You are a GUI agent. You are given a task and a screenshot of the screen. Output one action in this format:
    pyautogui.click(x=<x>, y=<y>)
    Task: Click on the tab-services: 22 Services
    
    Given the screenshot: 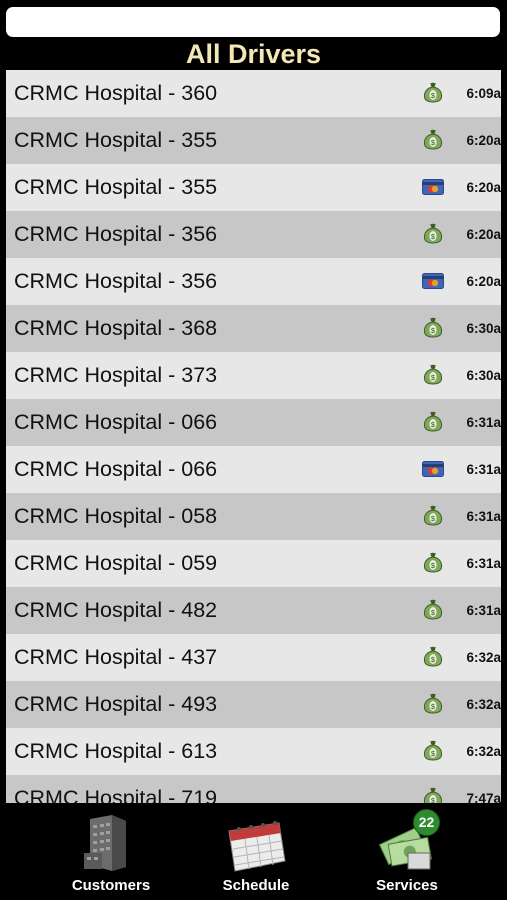 What is the action you would take?
    pyautogui.click(x=407, y=851)
    